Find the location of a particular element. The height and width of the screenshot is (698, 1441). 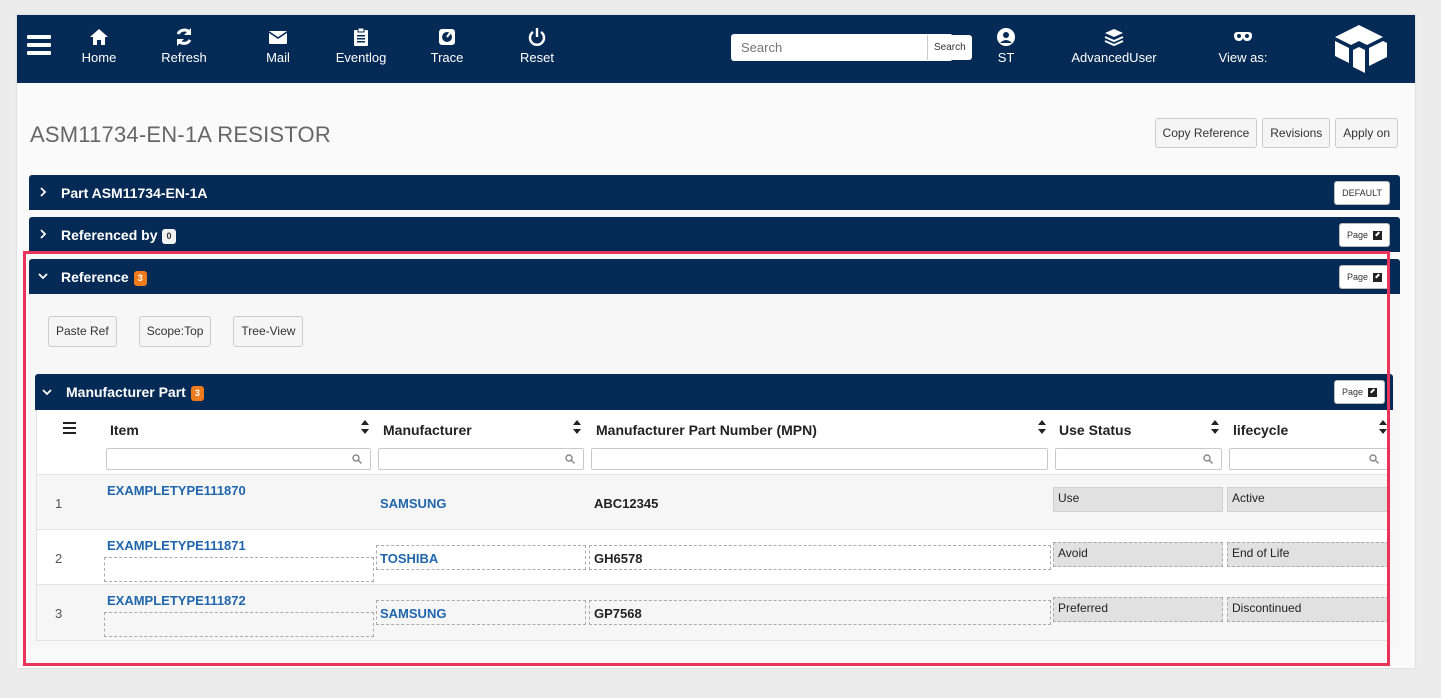

nav-mail: Mail is located at coordinates (278, 46).